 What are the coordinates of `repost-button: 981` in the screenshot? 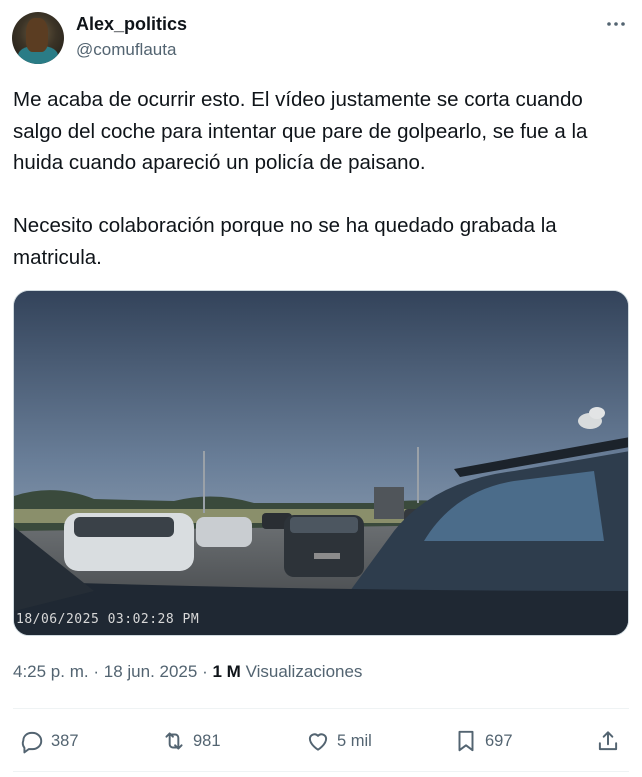 It's located at (191, 741).